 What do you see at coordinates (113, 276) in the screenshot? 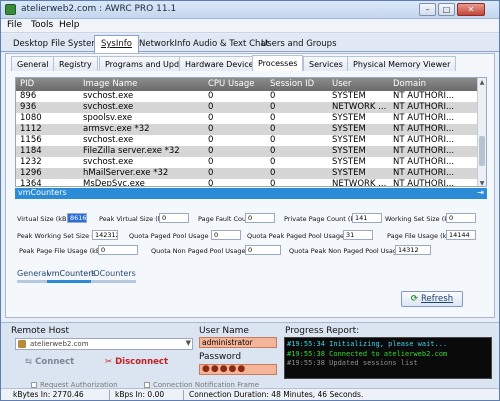
I see `detail-tab-iocounters: IOCounters` at bounding box center [113, 276].